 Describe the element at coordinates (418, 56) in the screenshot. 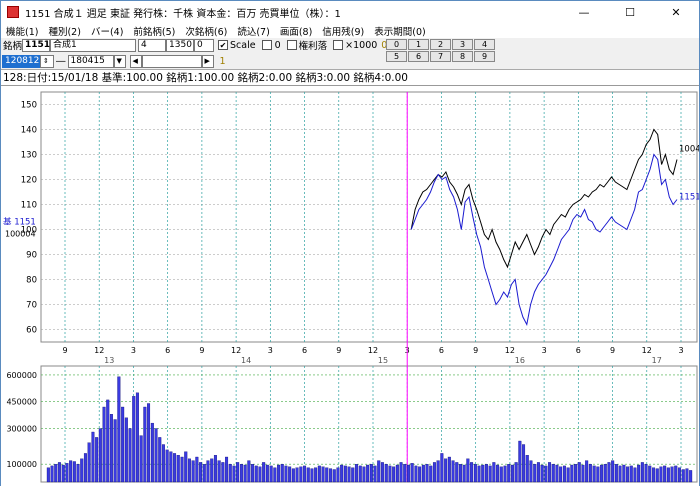

I see `num-button-6: 6` at that location.